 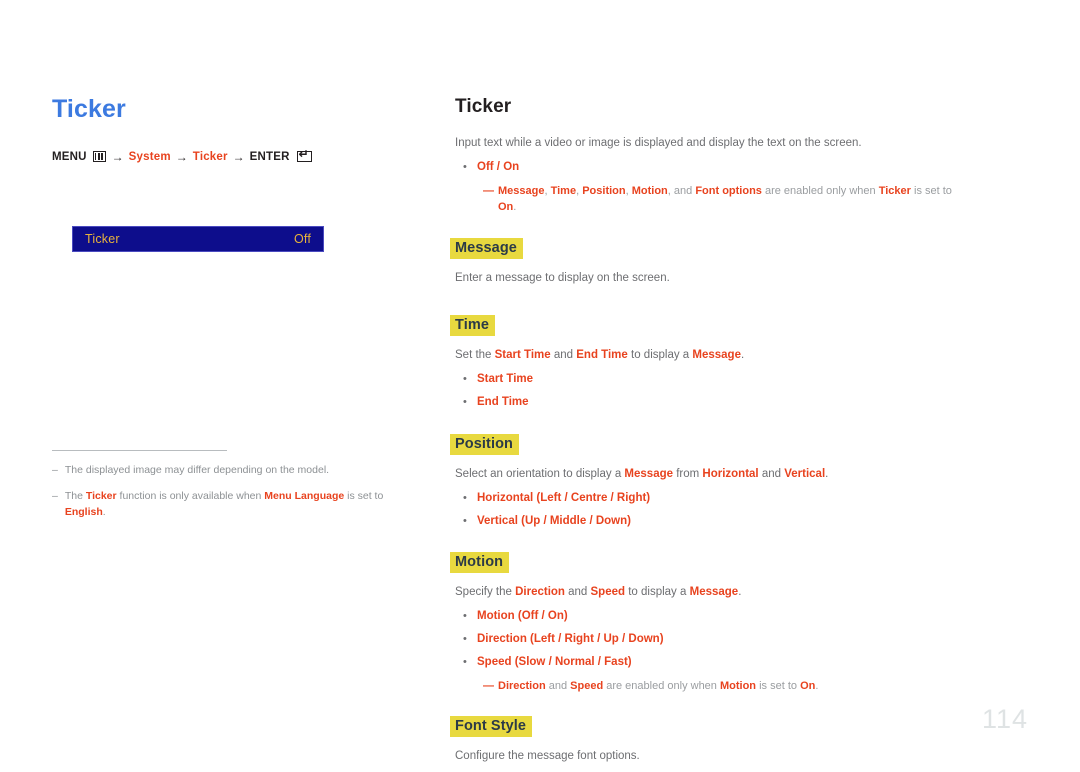 I want to click on option-bullet: • Horizontal (Left / Centre / Right), so click(x=705, y=499).